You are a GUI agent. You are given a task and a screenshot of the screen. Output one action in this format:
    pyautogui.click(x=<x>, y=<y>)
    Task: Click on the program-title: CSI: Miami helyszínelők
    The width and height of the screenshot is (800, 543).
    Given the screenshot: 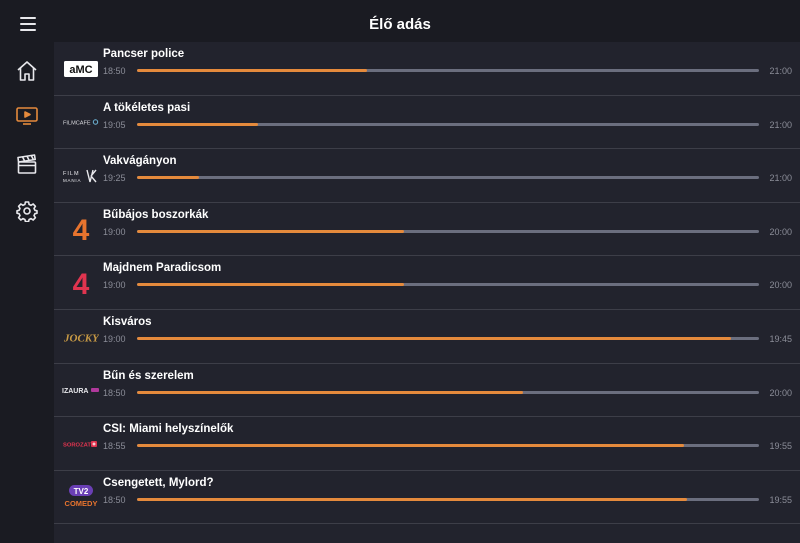 What is the action you would take?
    pyautogui.click(x=168, y=429)
    